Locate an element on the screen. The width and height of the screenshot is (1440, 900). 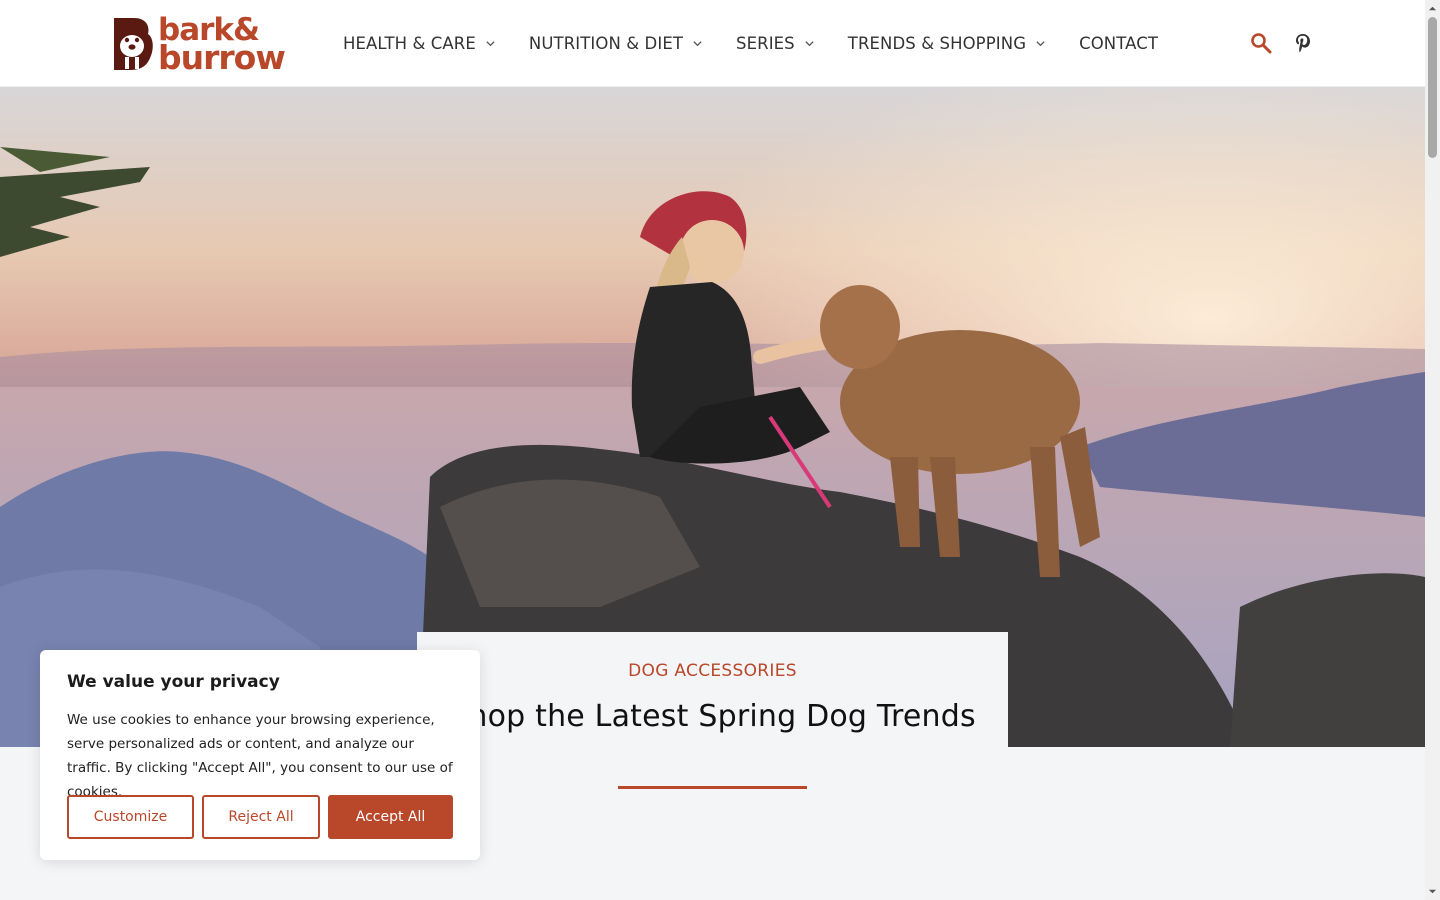
site-logo: bark& burrow is located at coordinates (201, 46).